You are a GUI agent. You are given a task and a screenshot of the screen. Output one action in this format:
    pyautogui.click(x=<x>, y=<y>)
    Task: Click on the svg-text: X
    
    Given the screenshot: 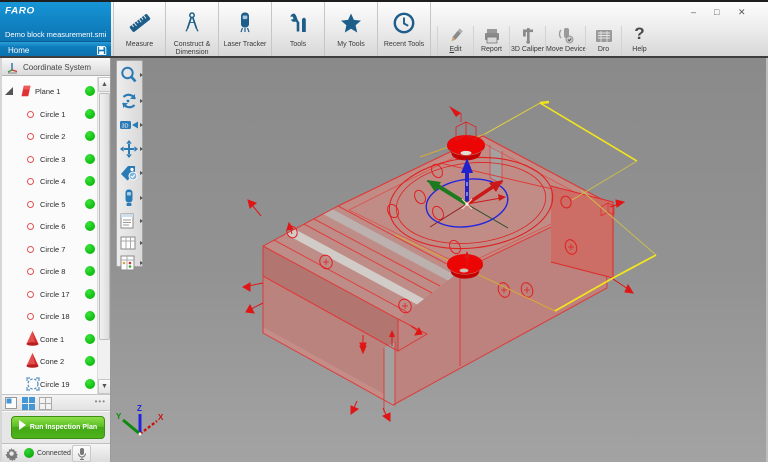 What is the action you would take?
    pyautogui.click(x=161, y=417)
    